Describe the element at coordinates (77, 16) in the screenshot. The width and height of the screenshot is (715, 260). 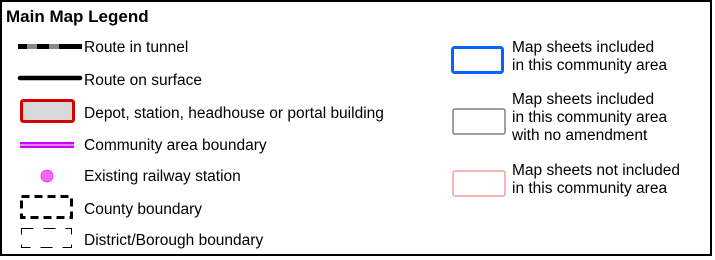
I see `legend-title: Main Map Legend` at that location.